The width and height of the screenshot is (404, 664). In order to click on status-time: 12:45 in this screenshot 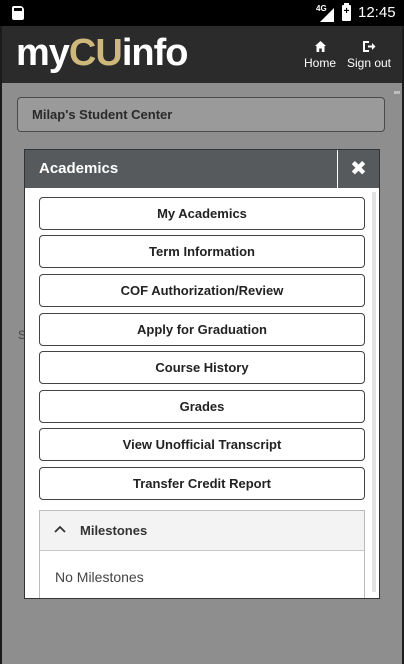, I will do `click(377, 12)`.